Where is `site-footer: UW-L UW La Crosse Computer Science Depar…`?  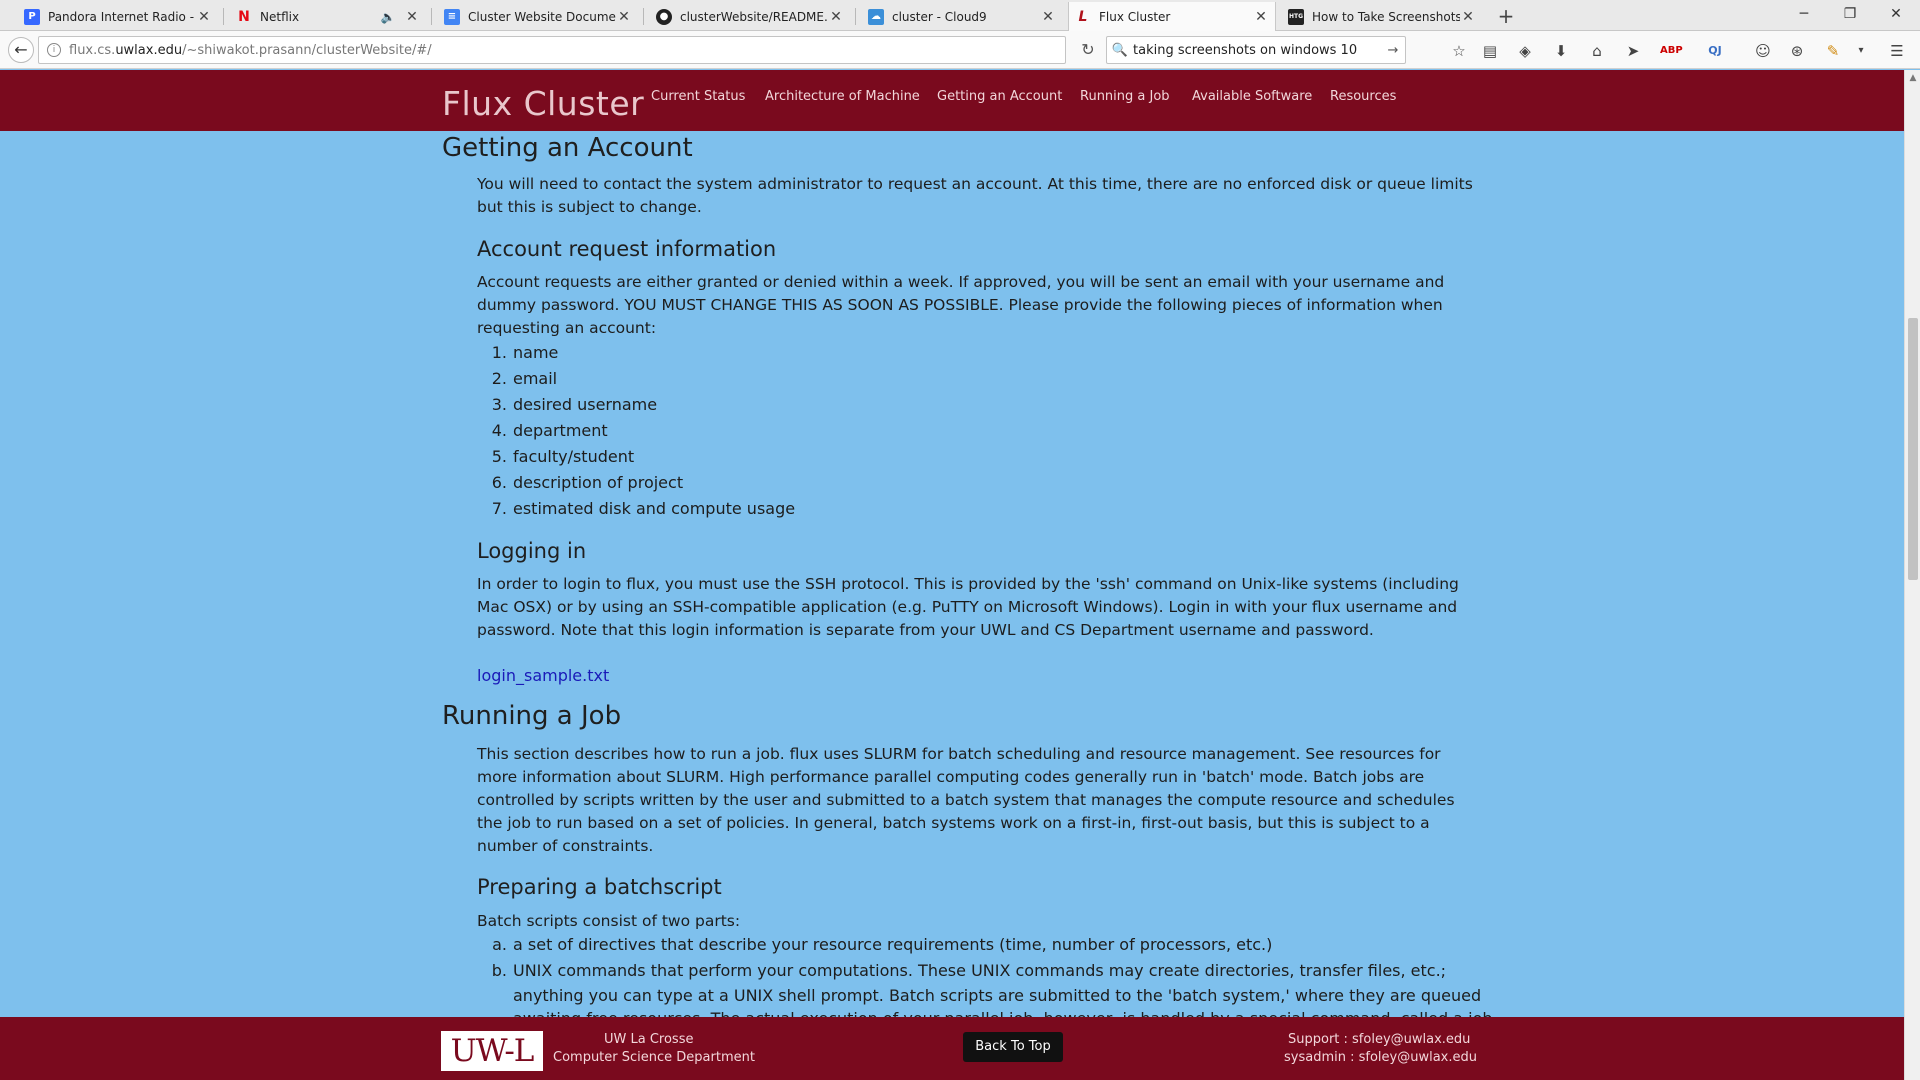
site-footer: UW-L UW La Crosse Computer Science Depar… is located at coordinates (952, 1048).